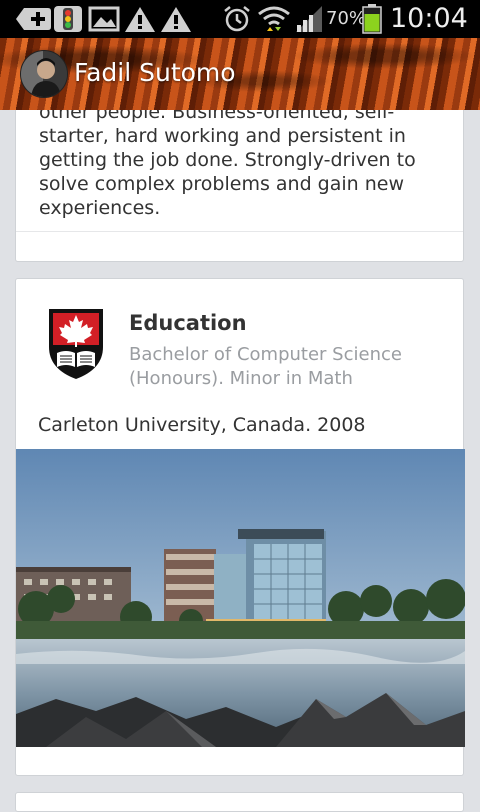 The image size is (480, 812). I want to click on summary-line: solve complex problems and gain new, so click(222, 184).